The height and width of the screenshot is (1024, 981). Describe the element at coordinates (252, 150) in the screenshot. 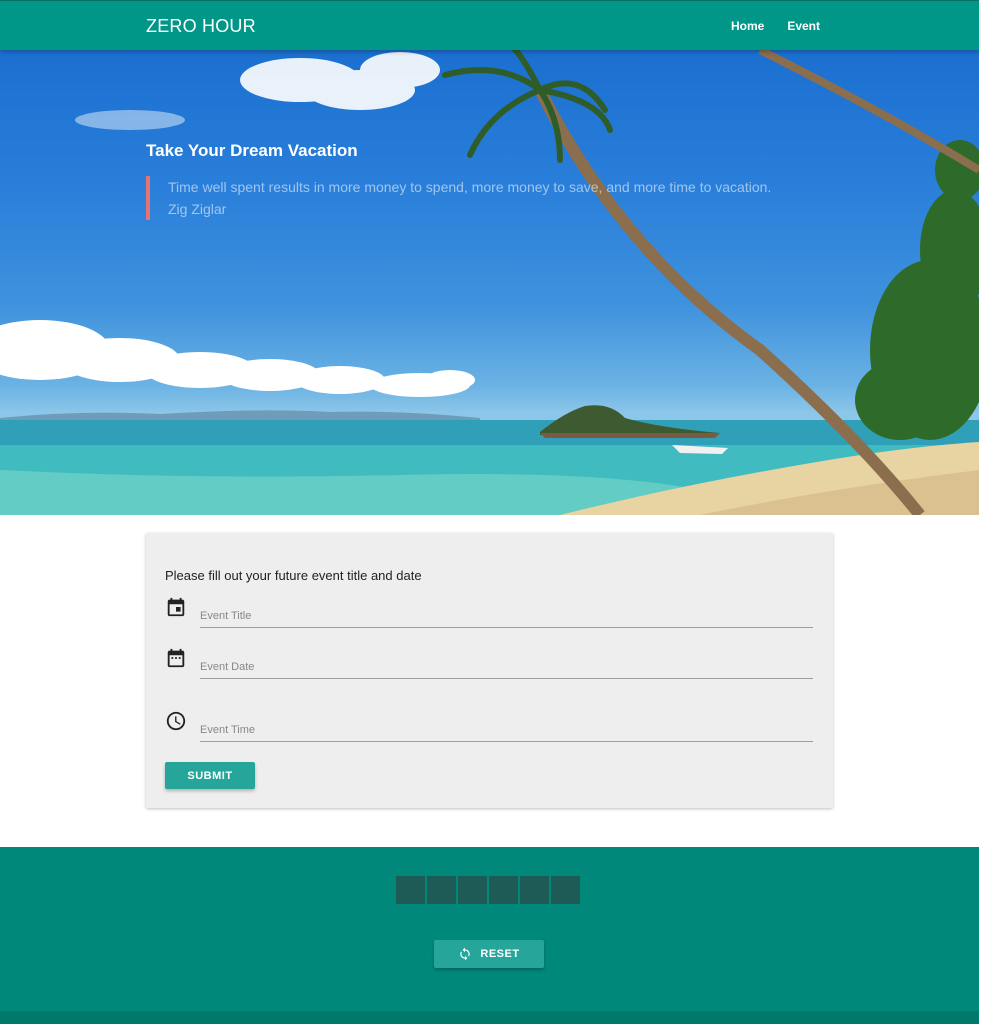

I see `hero-title: Take Your Dream Vacation` at that location.